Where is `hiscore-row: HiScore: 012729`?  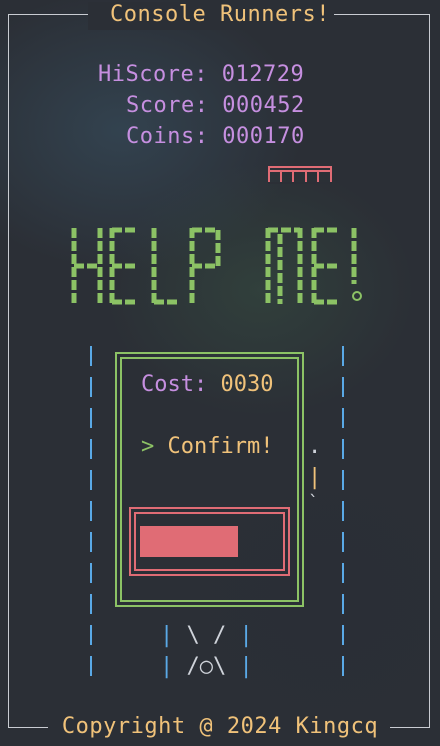 hiscore-row: HiScore: 012729 is located at coordinates (201, 74).